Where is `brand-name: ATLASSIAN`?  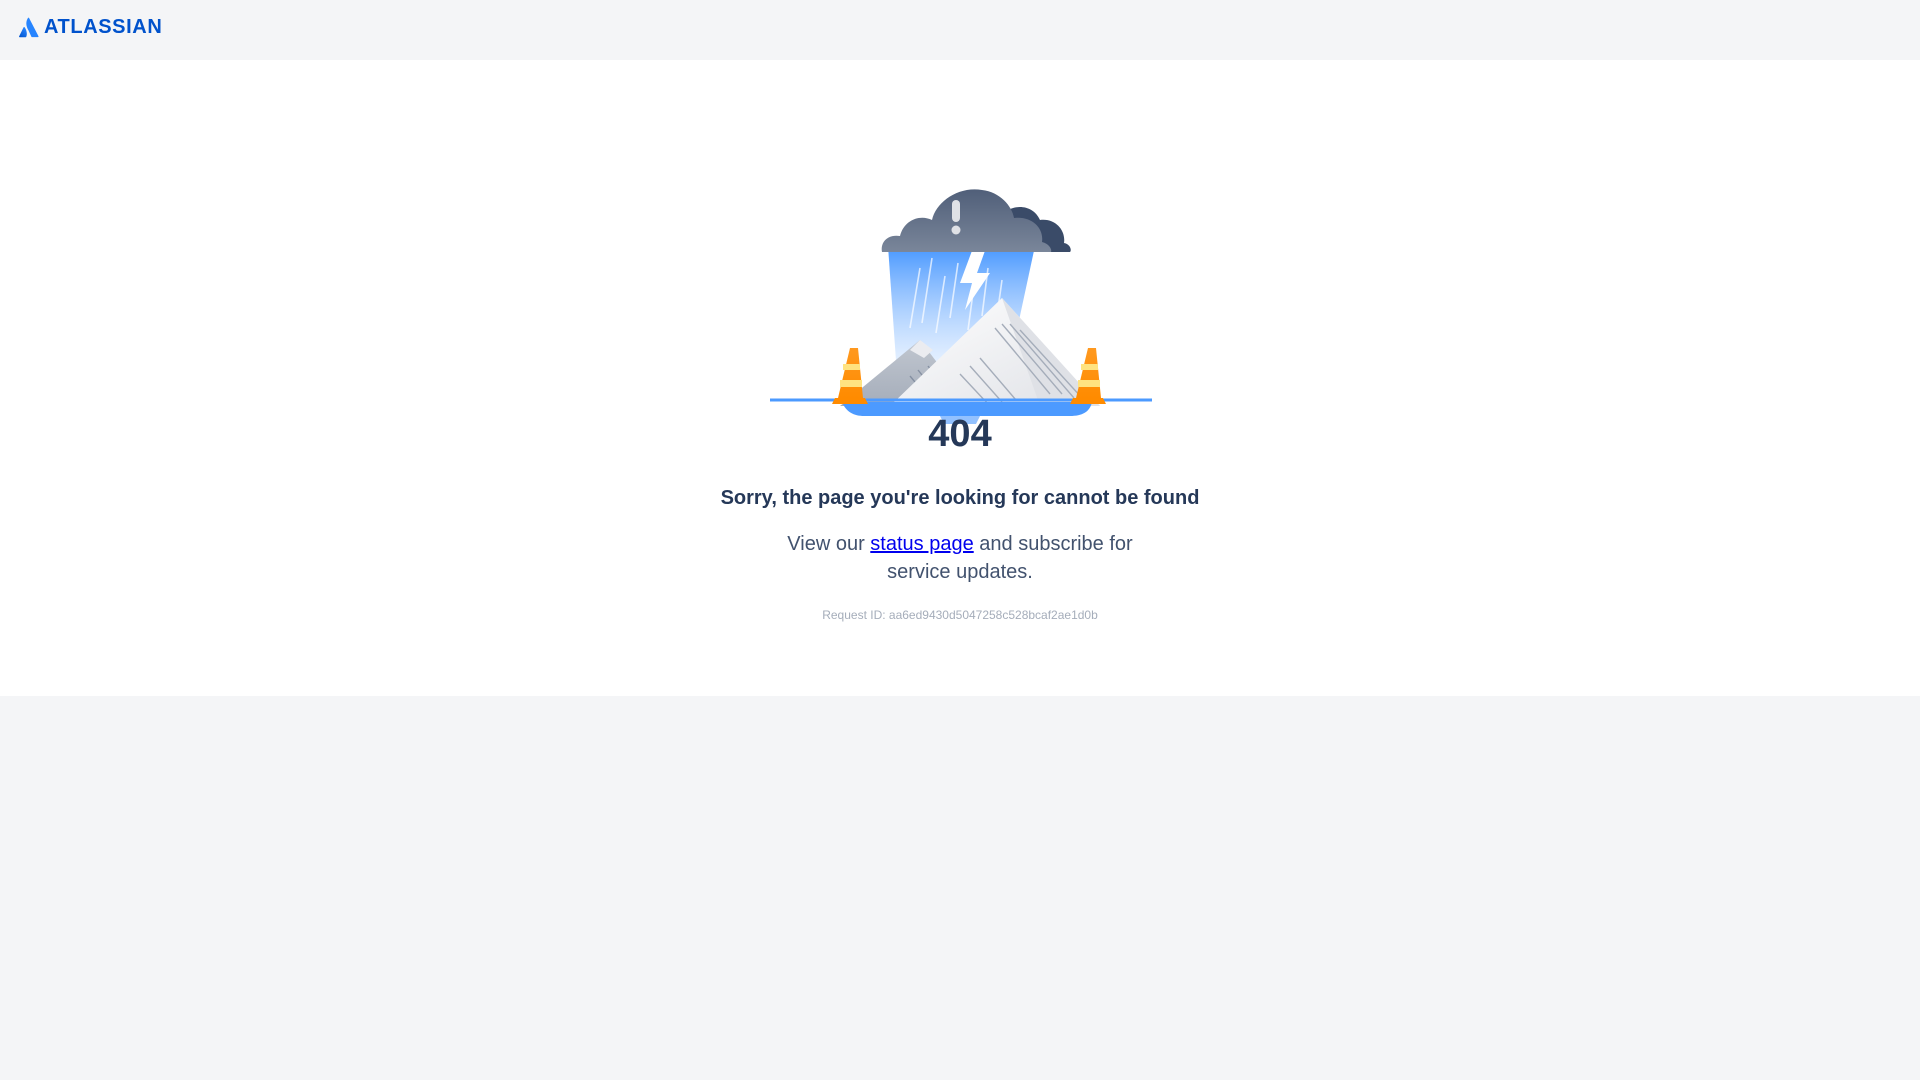 brand-name: ATLASSIAN is located at coordinates (103, 27).